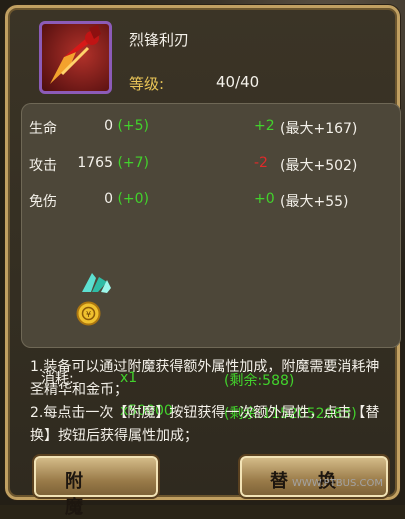 This screenshot has width=405, height=519. I want to click on stat-base-value: 0 (+0), so click(126, 199).